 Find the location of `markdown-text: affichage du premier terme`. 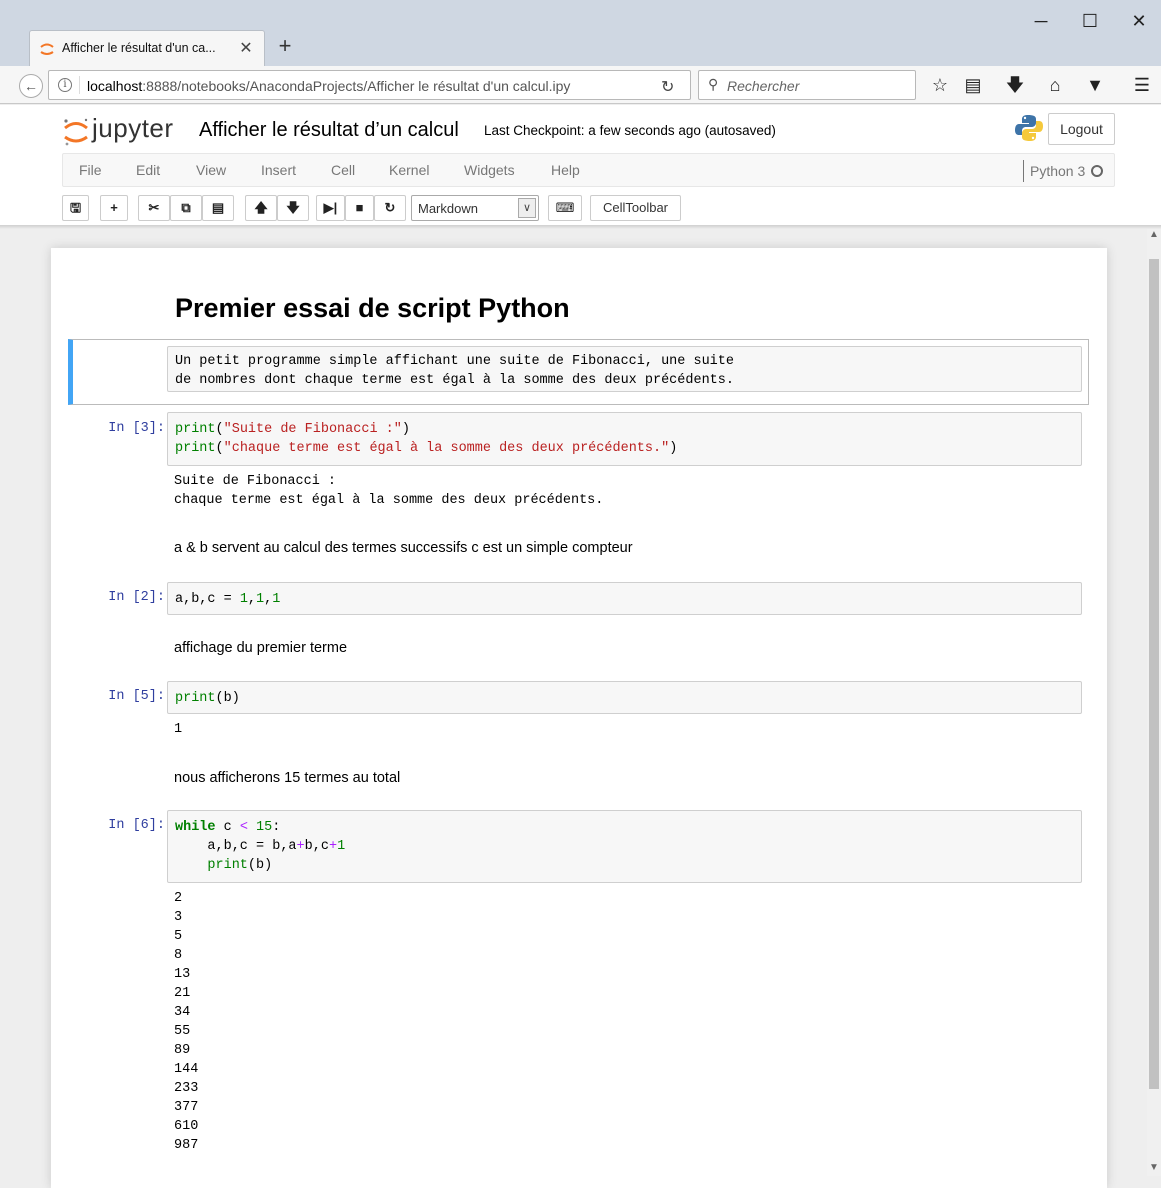

markdown-text: affichage du premier terme is located at coordinates (260, 648).